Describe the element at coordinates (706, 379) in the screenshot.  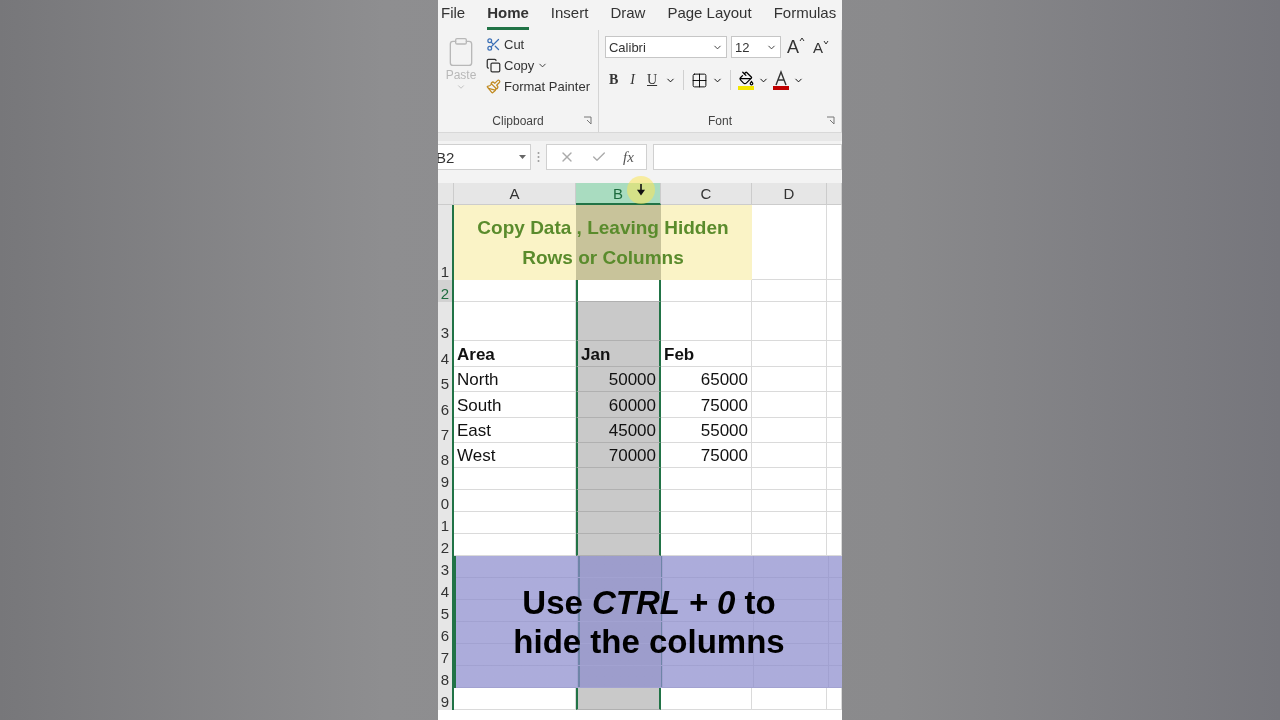
I see `sheet-cell: 65000` at that location.